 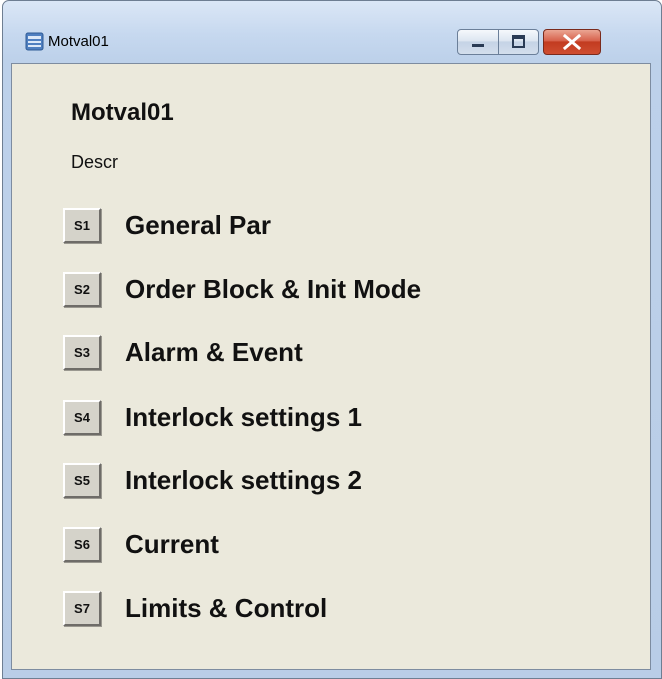 I want to click on interlock-settings-2-label: Interlock settings 2, so click(x=243, y=480).